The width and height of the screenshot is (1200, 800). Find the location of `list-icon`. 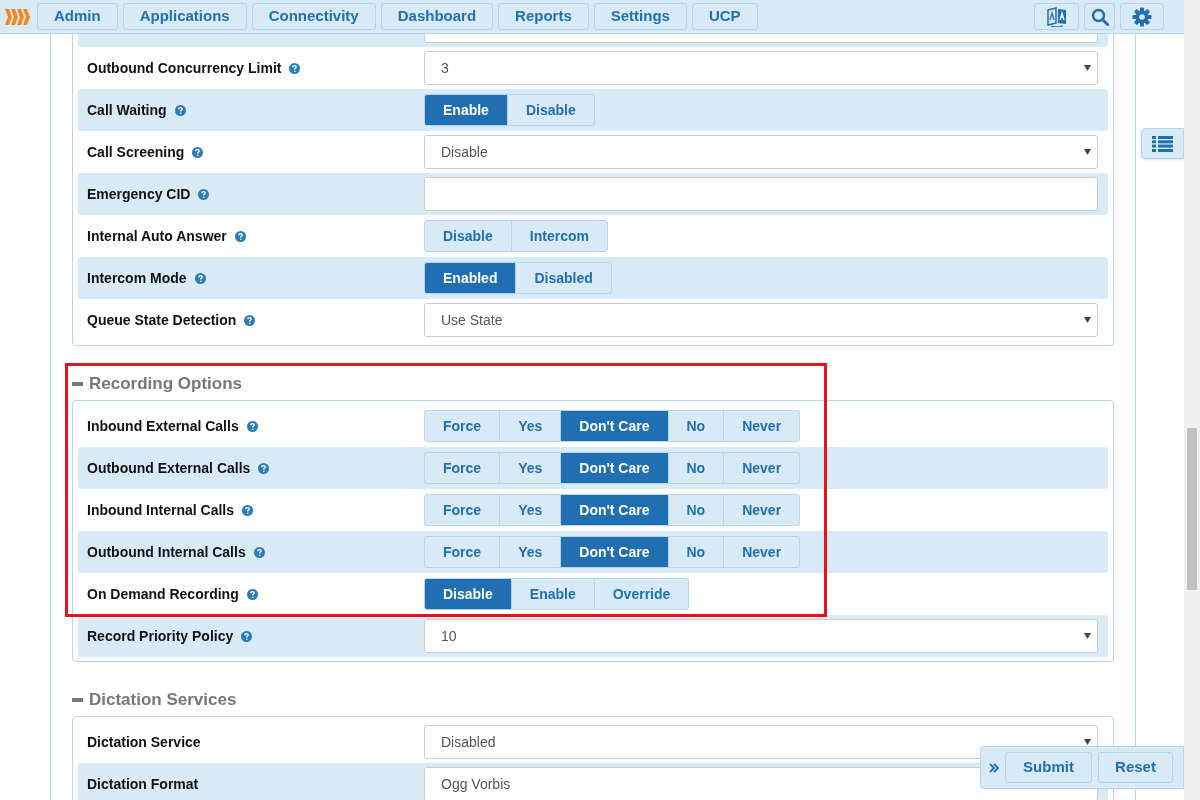

list-icon is located at coordinates (1162, 143).